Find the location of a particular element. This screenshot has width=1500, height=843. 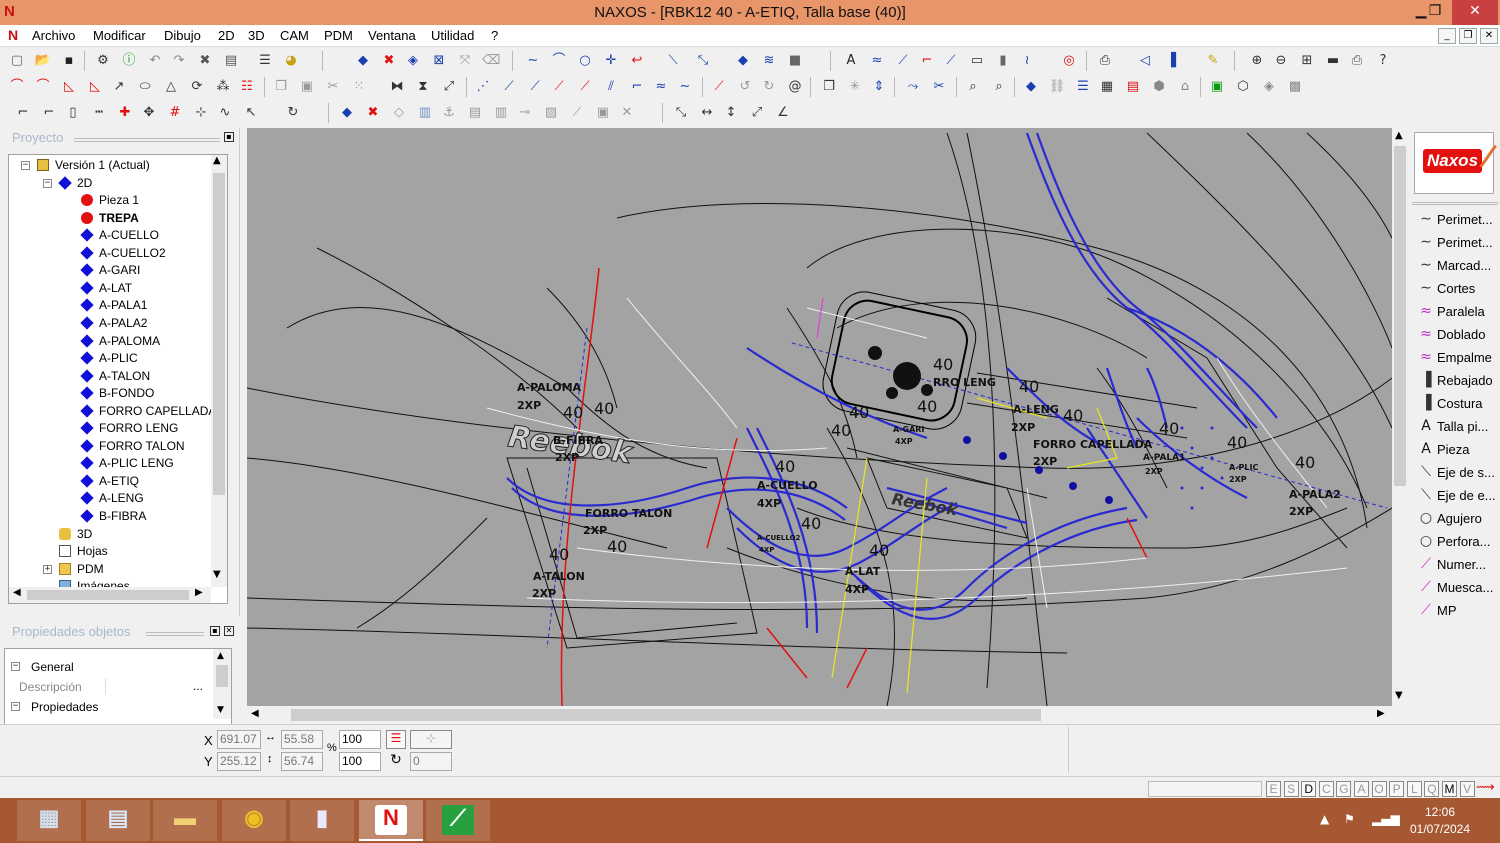

cube-icon: ⬡ is located at coordinates (1243, 87).